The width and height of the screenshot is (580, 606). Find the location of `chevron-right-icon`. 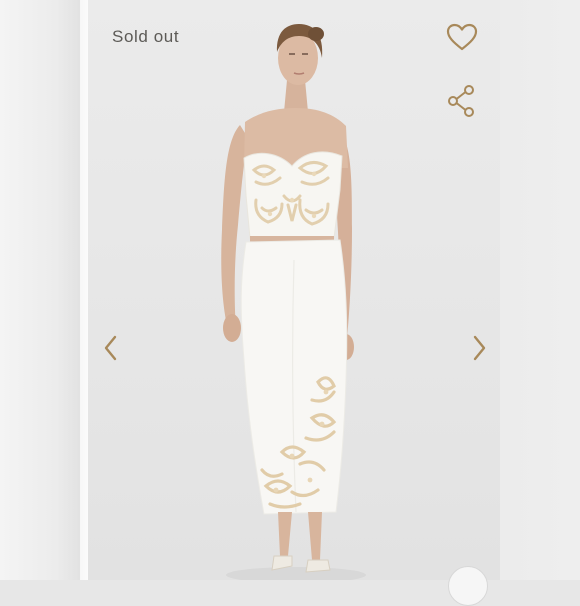

chevron-right-icon is located at coordinates (479, 348).